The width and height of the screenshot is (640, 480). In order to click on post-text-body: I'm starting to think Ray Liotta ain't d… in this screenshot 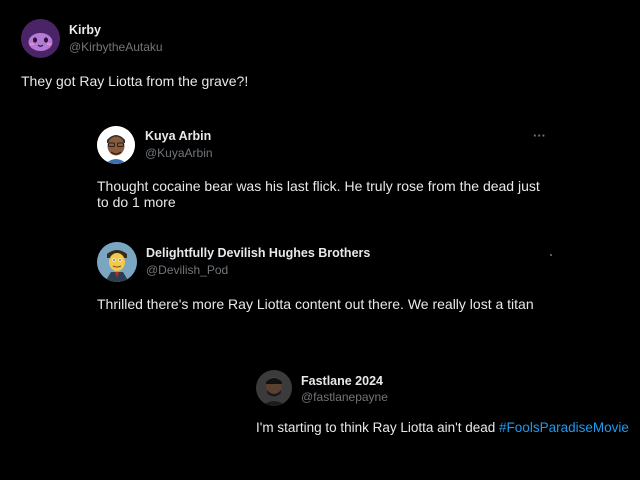, I will do `click(378, 427)`.